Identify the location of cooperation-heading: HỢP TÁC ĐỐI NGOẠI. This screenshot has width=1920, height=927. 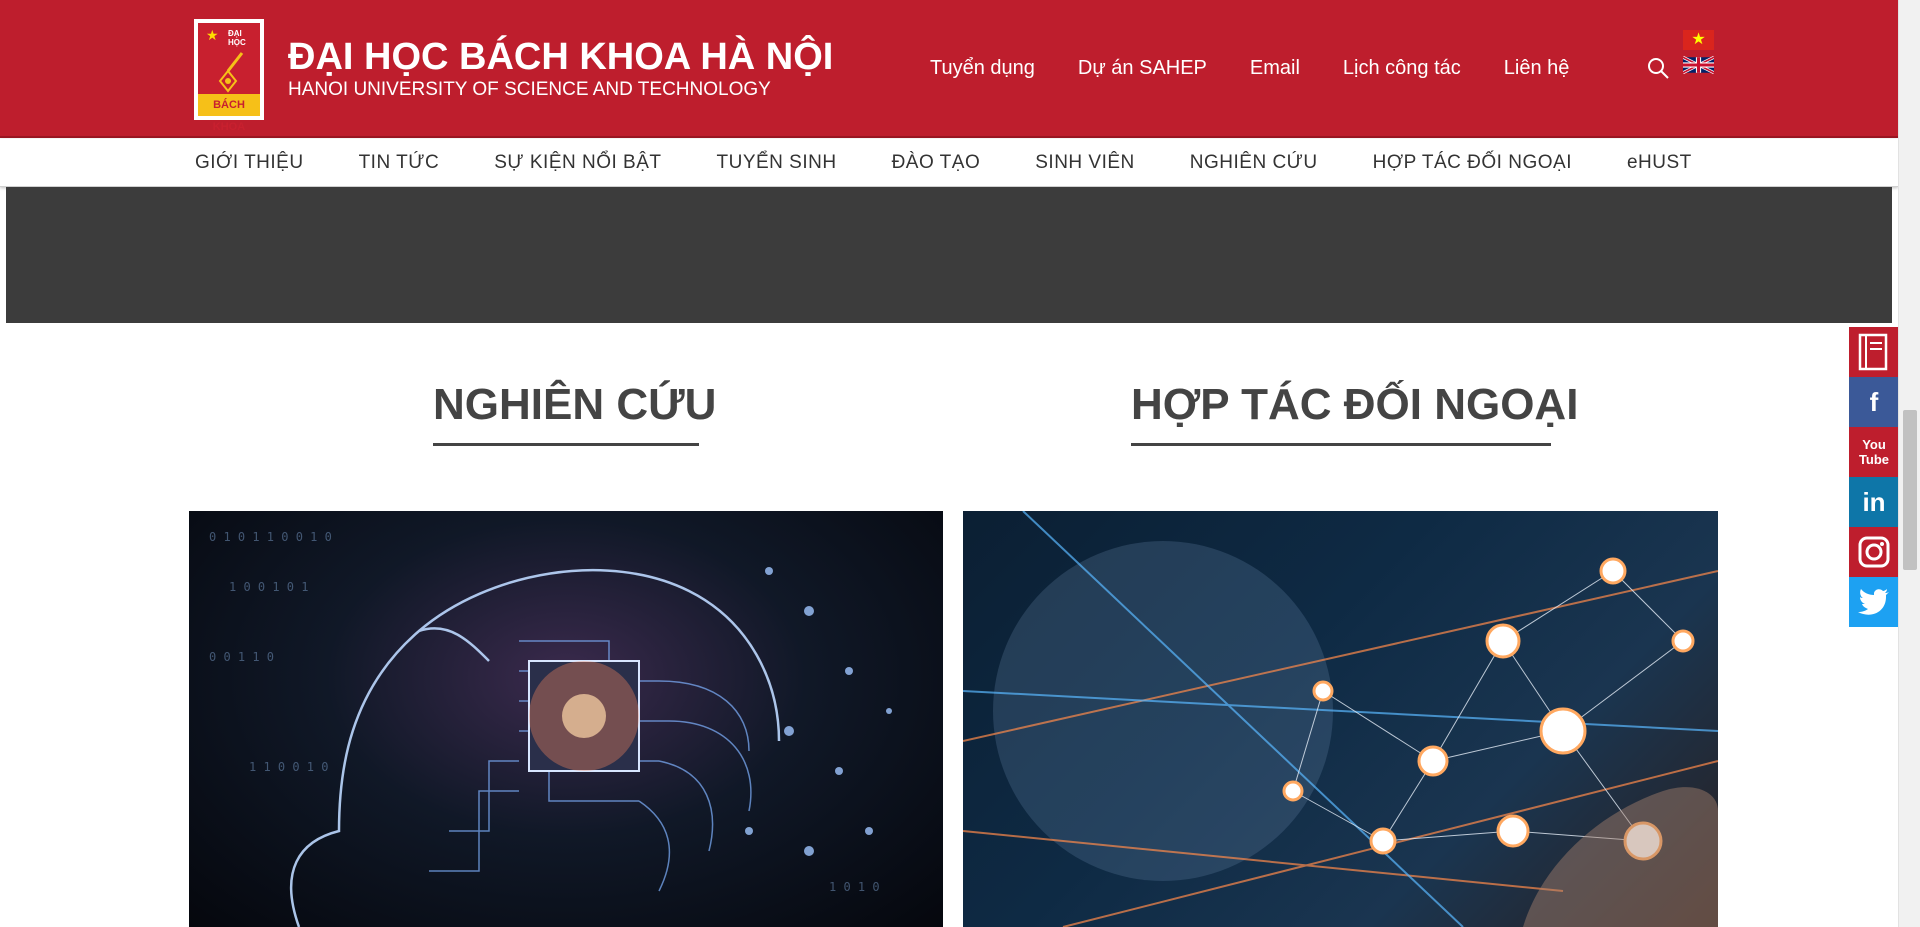
(1354, 405).